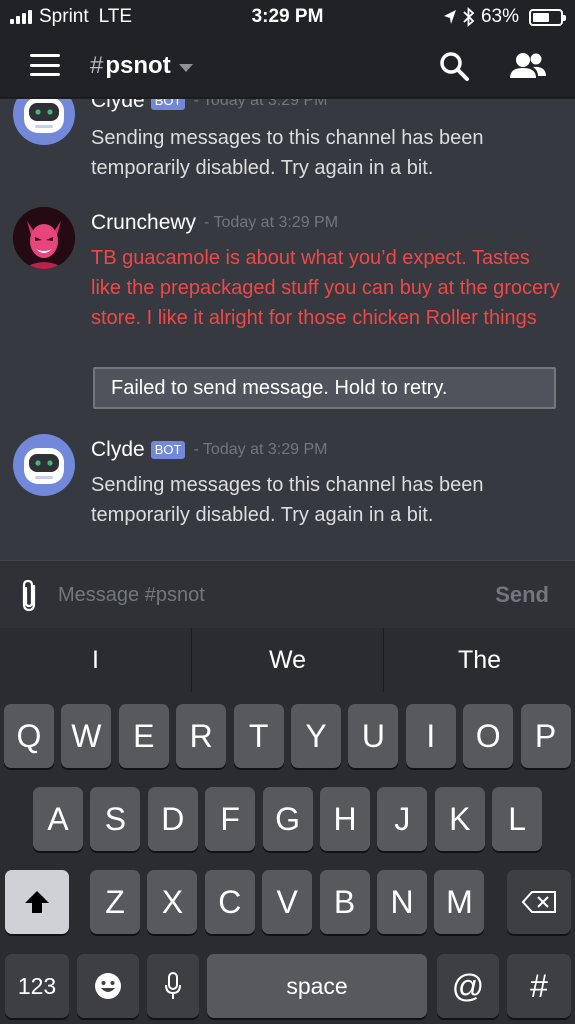 This screenshot has width=575, height=1024. What do you see at coordinates (229, 902) in the screenshot?
I see `key-c: C` at bounding box center [229, 902].